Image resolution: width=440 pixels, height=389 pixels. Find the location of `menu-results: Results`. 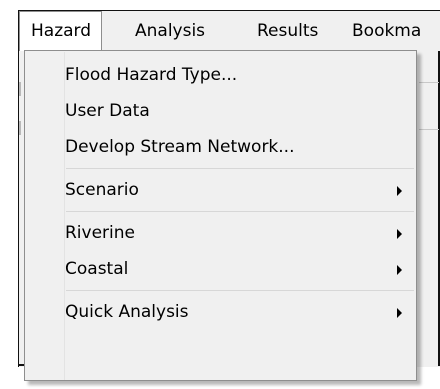

menu-results: Results is located at coordinates (287, 30).